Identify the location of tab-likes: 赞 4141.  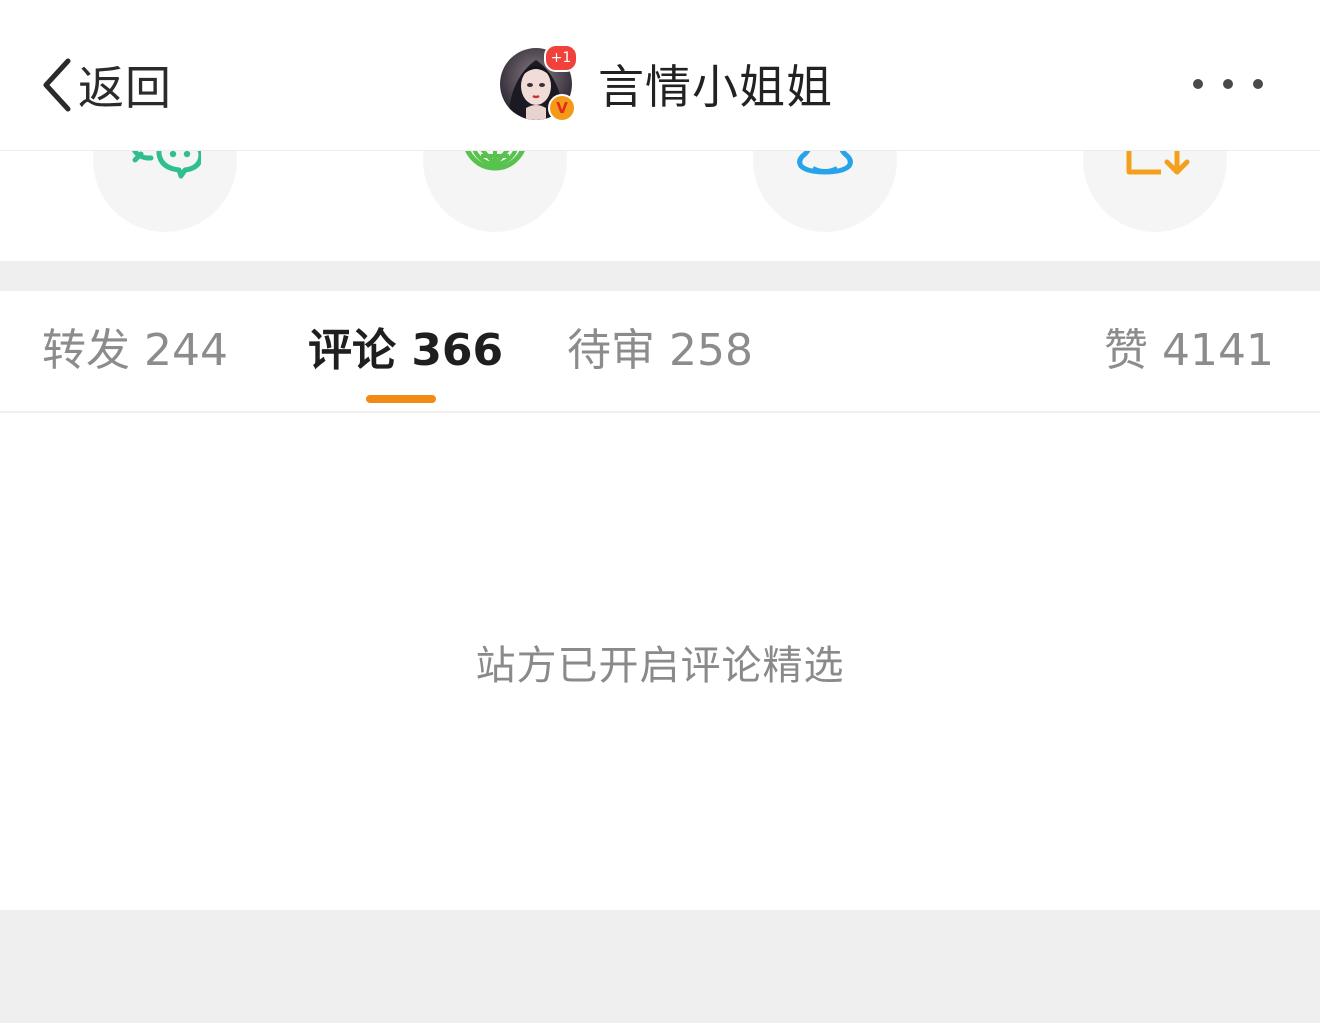
(1189, 351).